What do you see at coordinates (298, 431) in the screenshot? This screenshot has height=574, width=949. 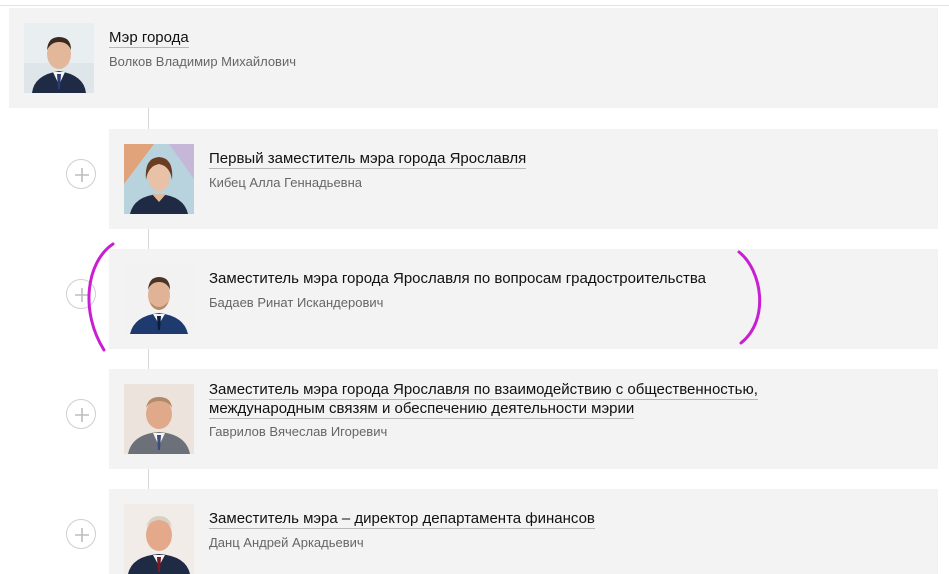 I see `deputy-name: Гаврилов Вячеслав Игоревич` at bounding box center [298, 431].